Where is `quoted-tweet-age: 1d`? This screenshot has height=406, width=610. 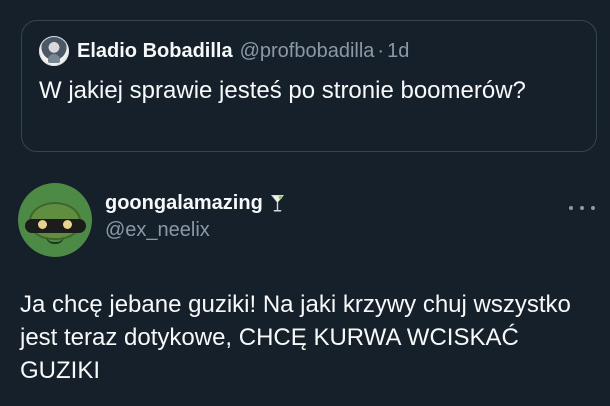 quoted-tweet-age: 1d is located at coordinates (398, 51).